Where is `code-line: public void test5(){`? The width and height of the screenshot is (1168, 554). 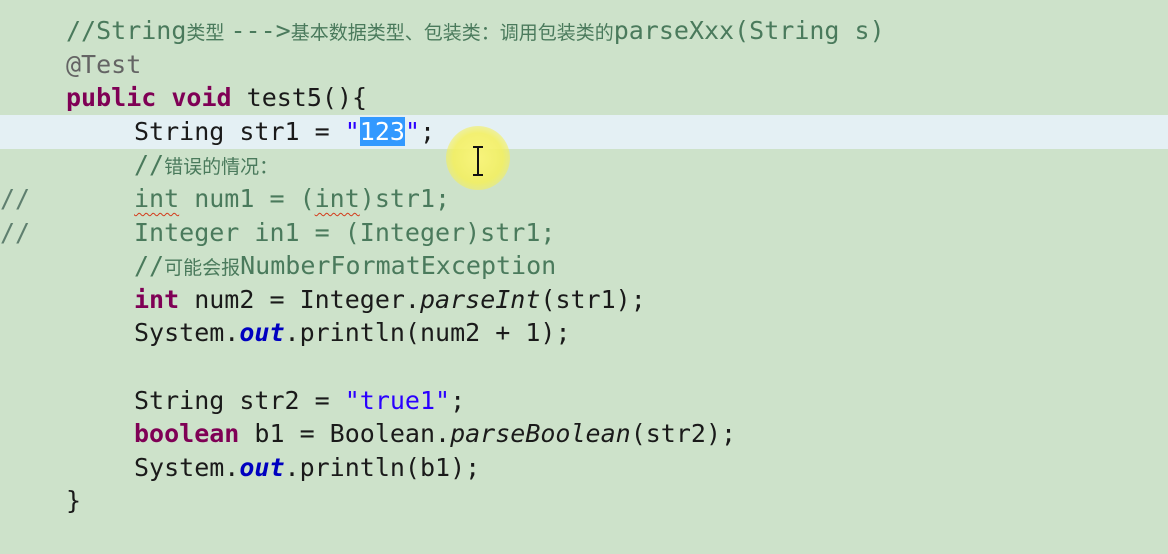 code-line: public void test5(){ is located at coordinates (584, 98).